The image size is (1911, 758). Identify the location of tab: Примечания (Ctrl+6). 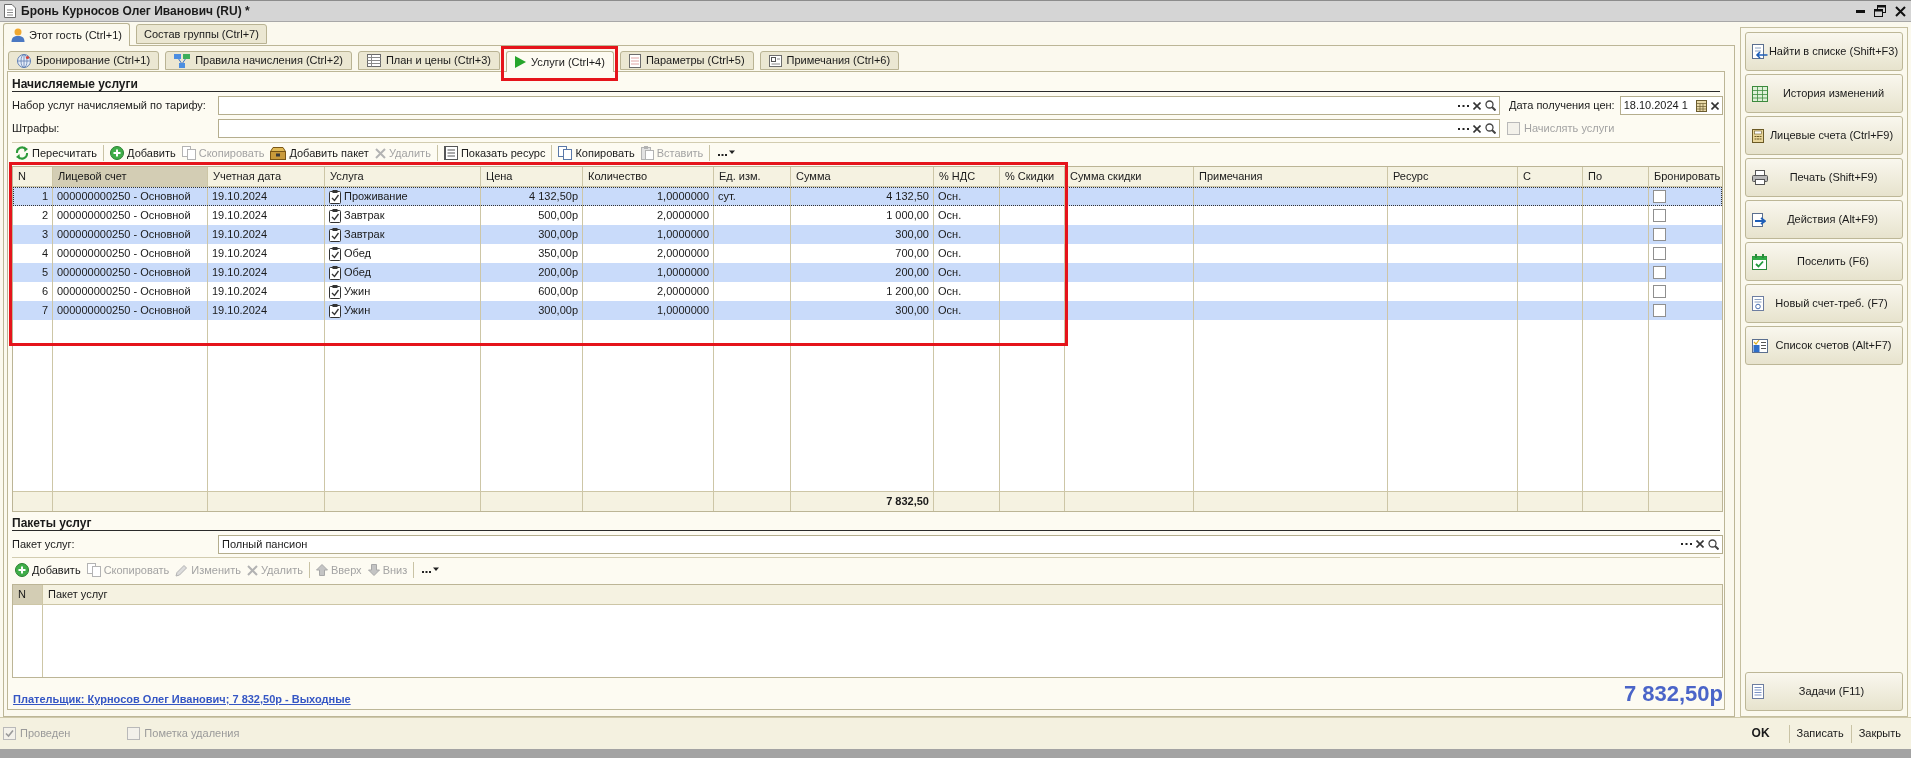
(829, 60).